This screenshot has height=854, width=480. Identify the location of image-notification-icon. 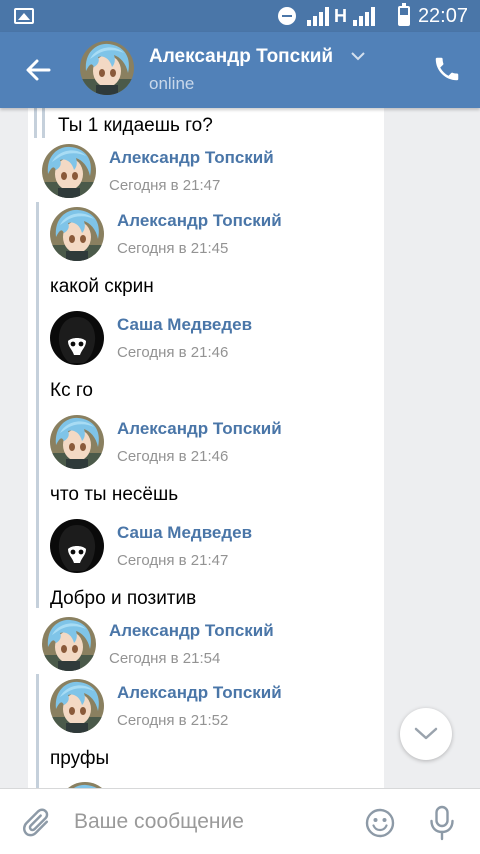
(24, 16).